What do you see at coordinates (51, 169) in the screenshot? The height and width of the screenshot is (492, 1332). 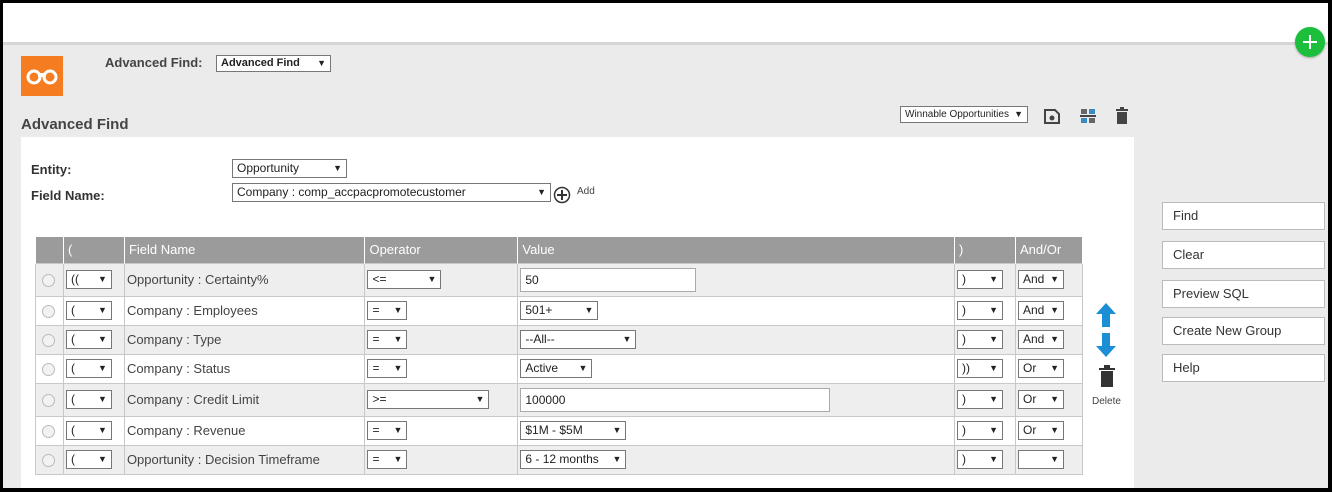 I see `entity-label: Entity:` at bounding box center [51, 169].